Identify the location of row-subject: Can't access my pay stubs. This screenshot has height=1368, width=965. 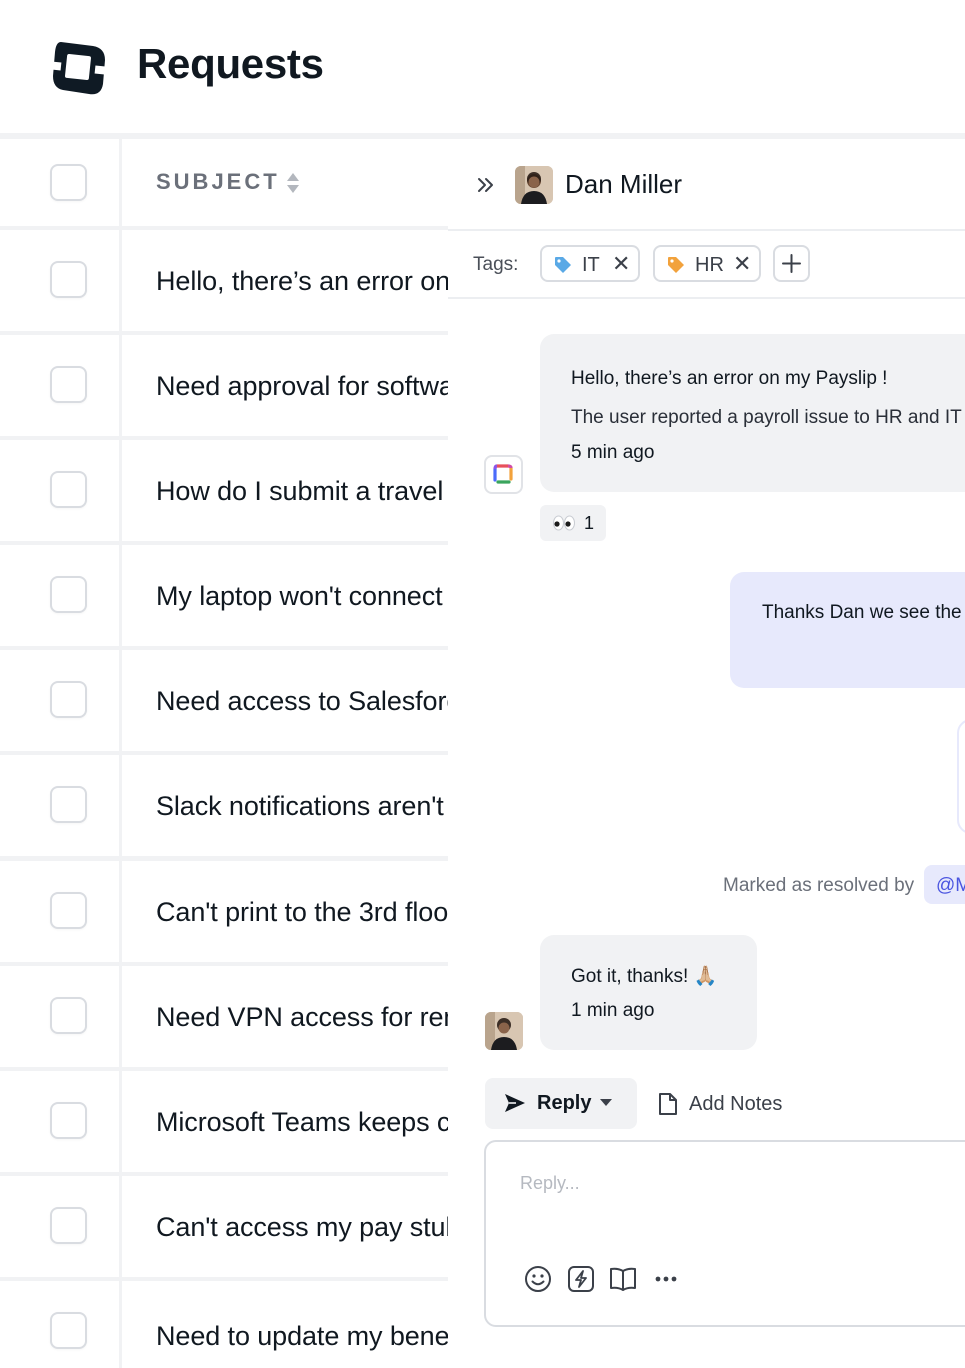
(302, 1227).